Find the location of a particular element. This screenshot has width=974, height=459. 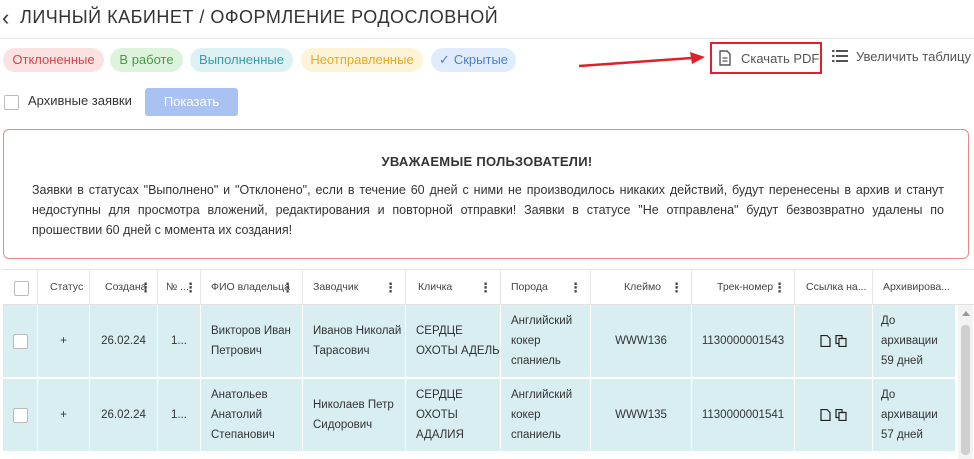

cell-owner: Викторов Иван Петрович is located at coordinates (252, 341).